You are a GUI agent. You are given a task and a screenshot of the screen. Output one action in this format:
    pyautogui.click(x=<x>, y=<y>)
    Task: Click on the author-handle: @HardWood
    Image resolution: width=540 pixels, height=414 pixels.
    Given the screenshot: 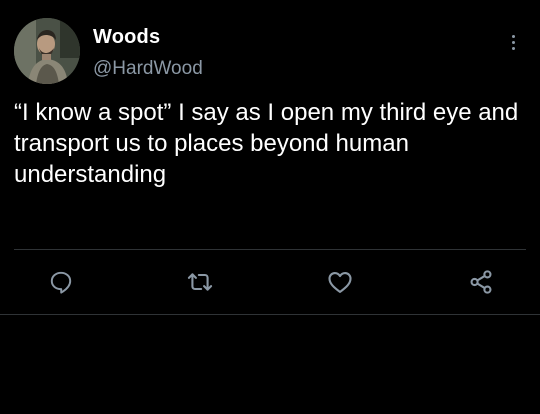 What is the action you would take?
    pyautogui.click(x=148, y=69)
    